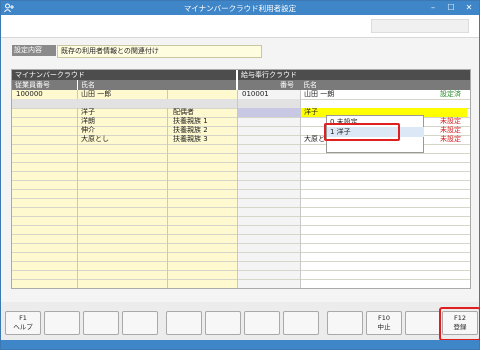 The height and width of the screenshot is (350, 480). I want to click on f10-cancel-button: F10 中止, so click(384, 323).